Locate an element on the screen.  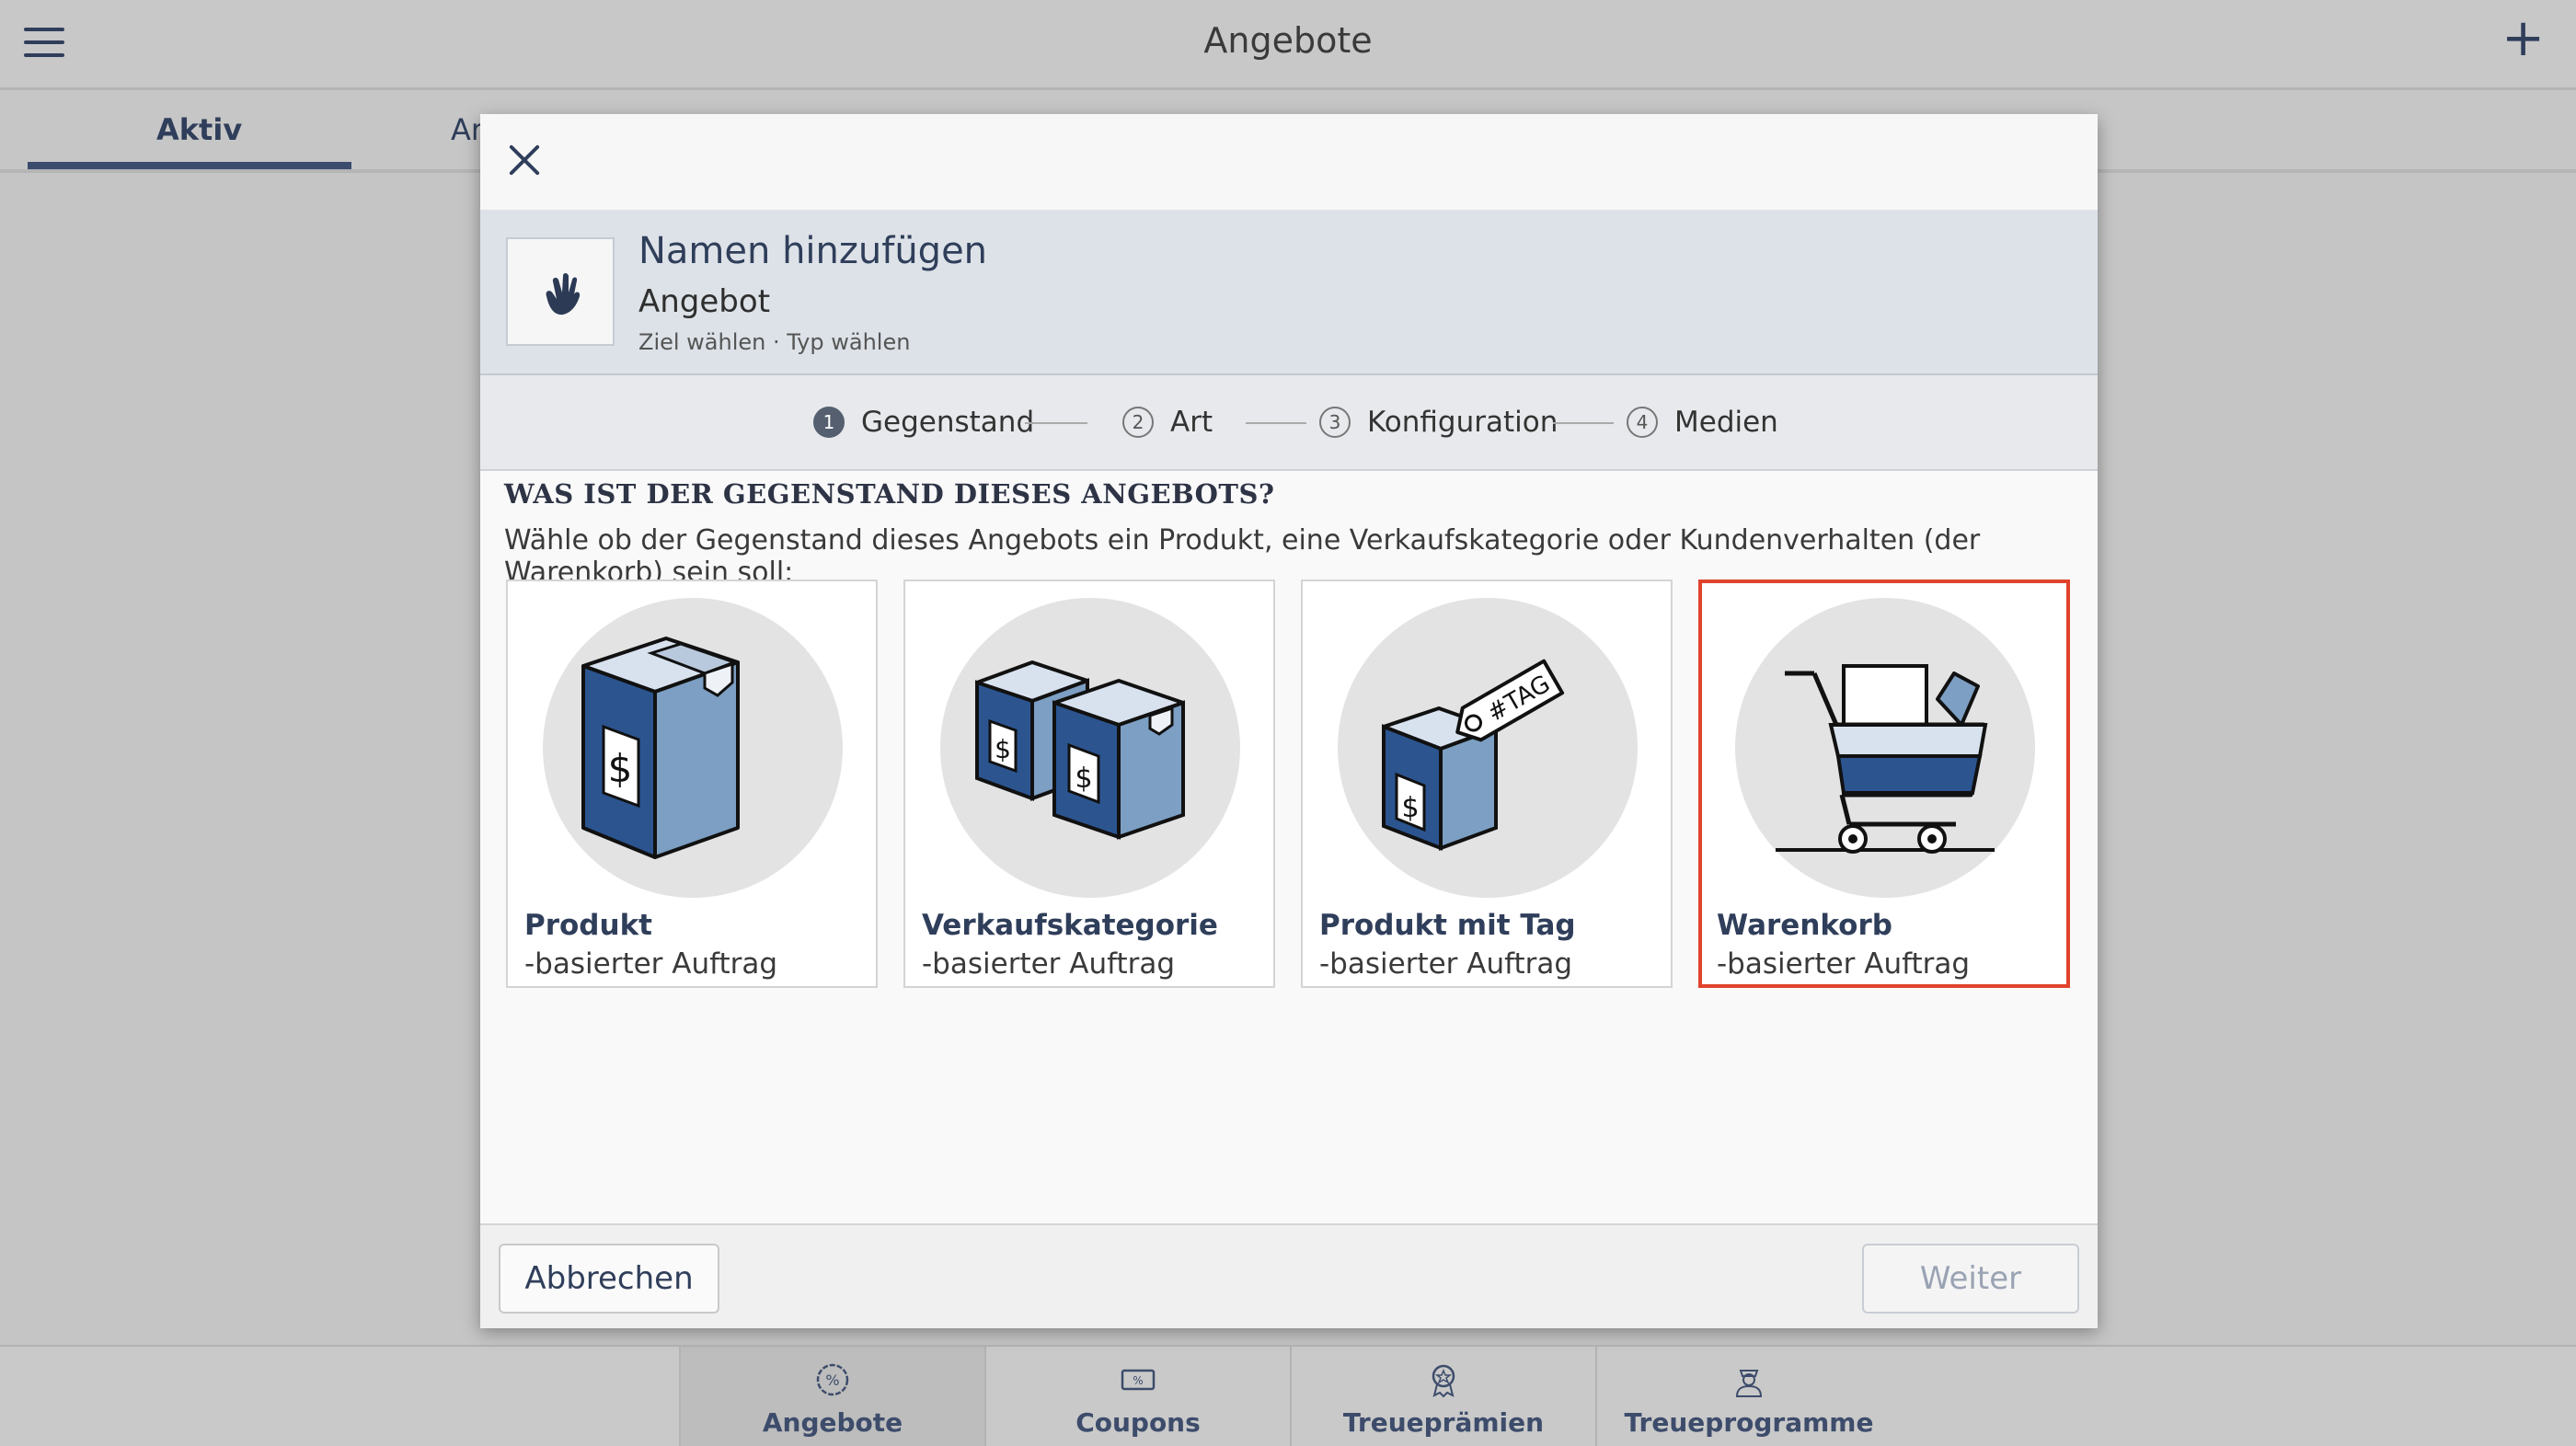
step-number: 3 is located at coordinates (1335, 422).